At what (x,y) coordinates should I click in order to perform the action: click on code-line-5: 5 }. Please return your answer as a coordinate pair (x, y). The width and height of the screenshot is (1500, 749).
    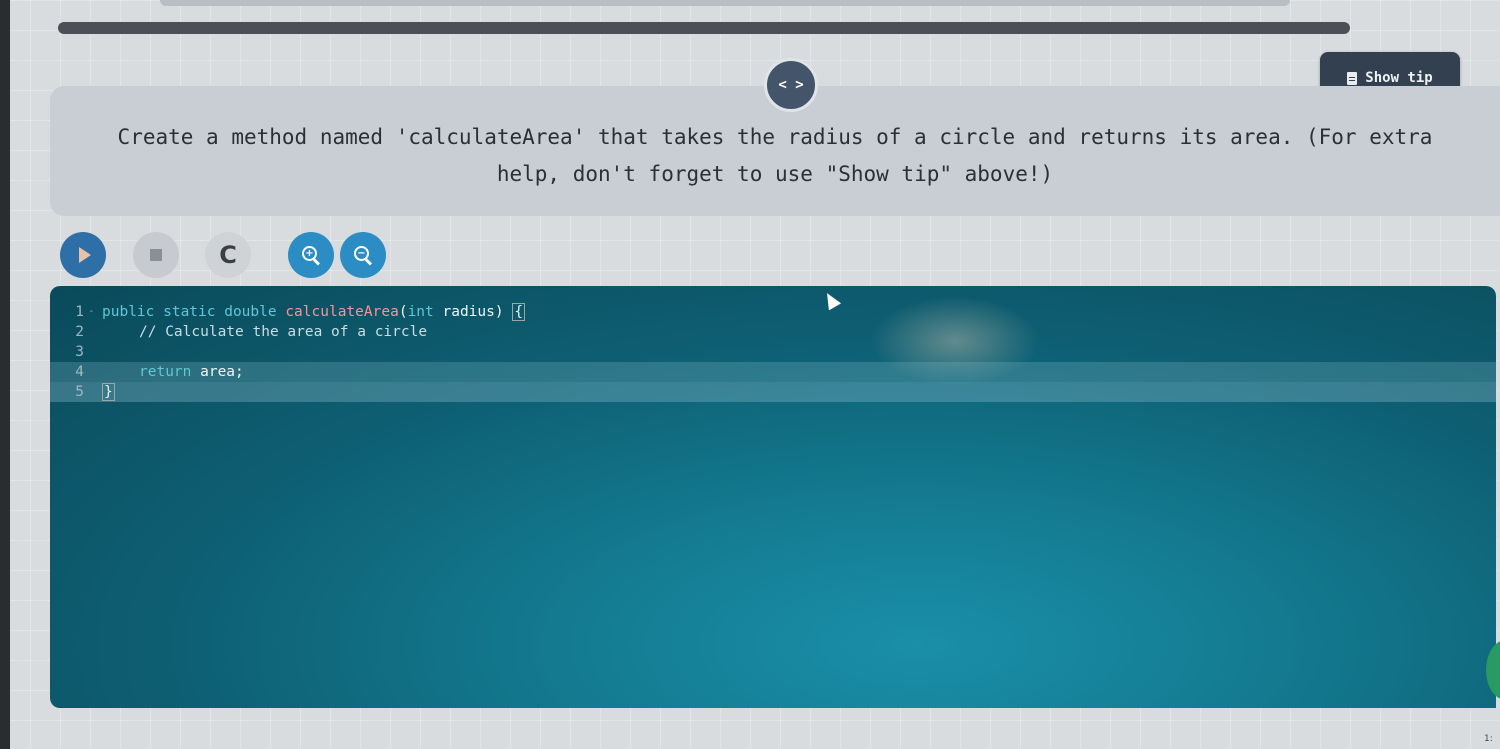
    Looking at the image, I should click on (773, 392).